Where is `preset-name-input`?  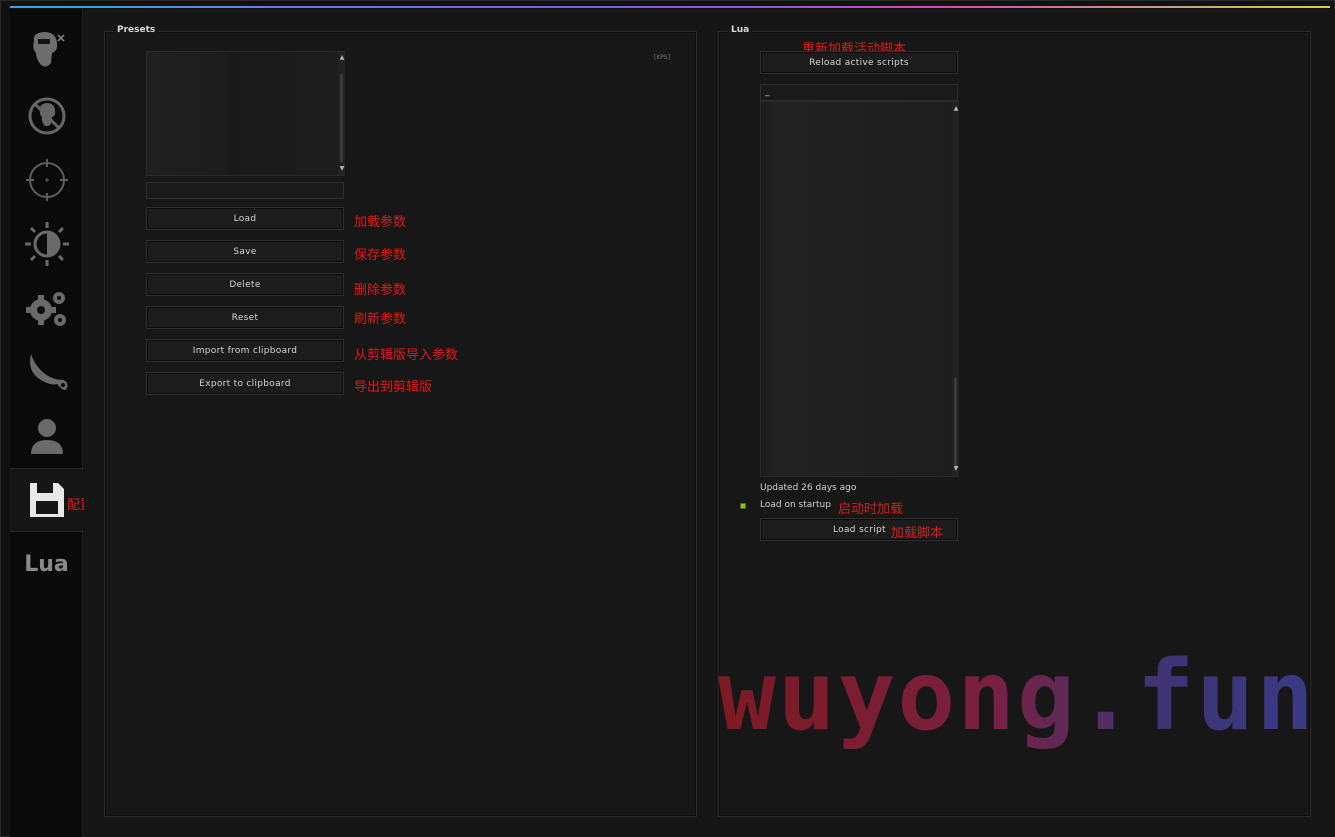
preset-name-input is located at coordinates (245, 190).